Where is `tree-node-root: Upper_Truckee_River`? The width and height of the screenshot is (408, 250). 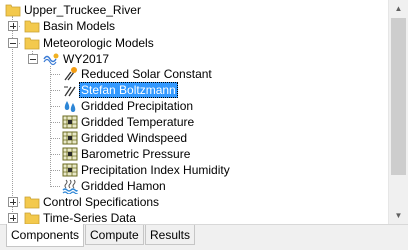 tree-node-root: Upper_Truckee_River is located at coordinates (194, 10).